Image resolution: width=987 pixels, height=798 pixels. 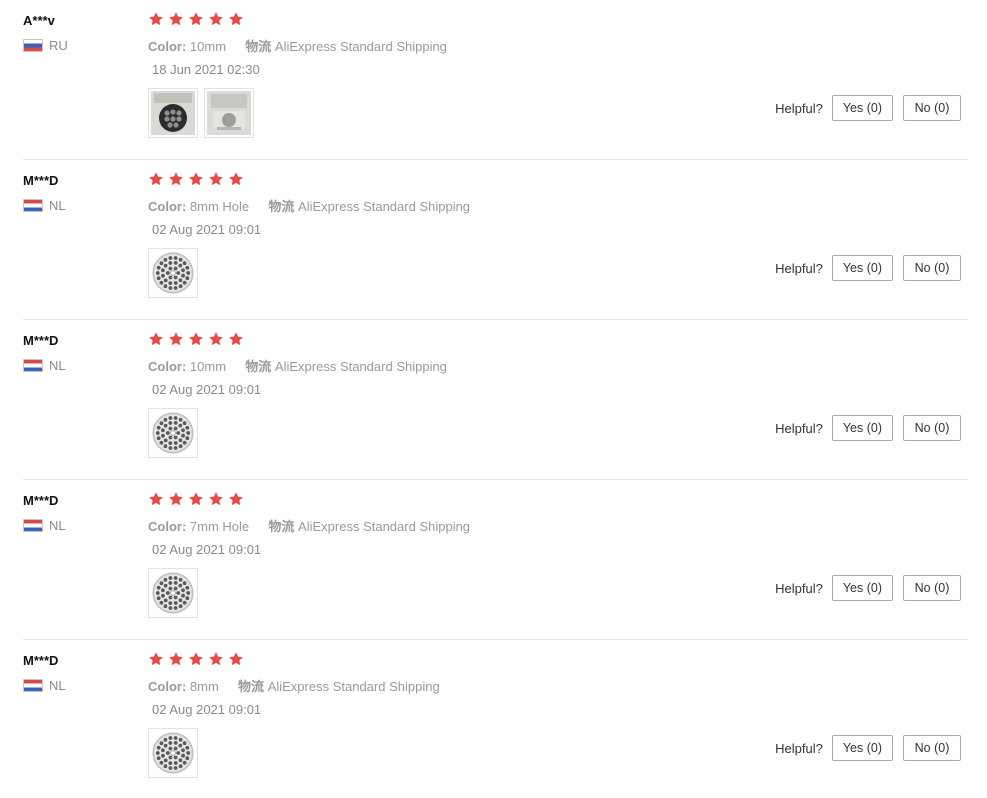 What do you see at coordinates (219, 206) in the screenshot?
I see `color-value: 8mm Hole` at bounding box center [219, 206].